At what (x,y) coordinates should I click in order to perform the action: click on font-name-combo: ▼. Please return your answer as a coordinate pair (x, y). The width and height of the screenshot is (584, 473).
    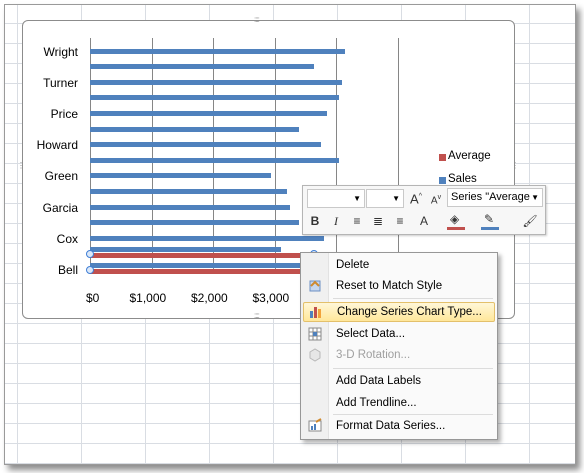
    Looking at the image, I should click on (336, 198).